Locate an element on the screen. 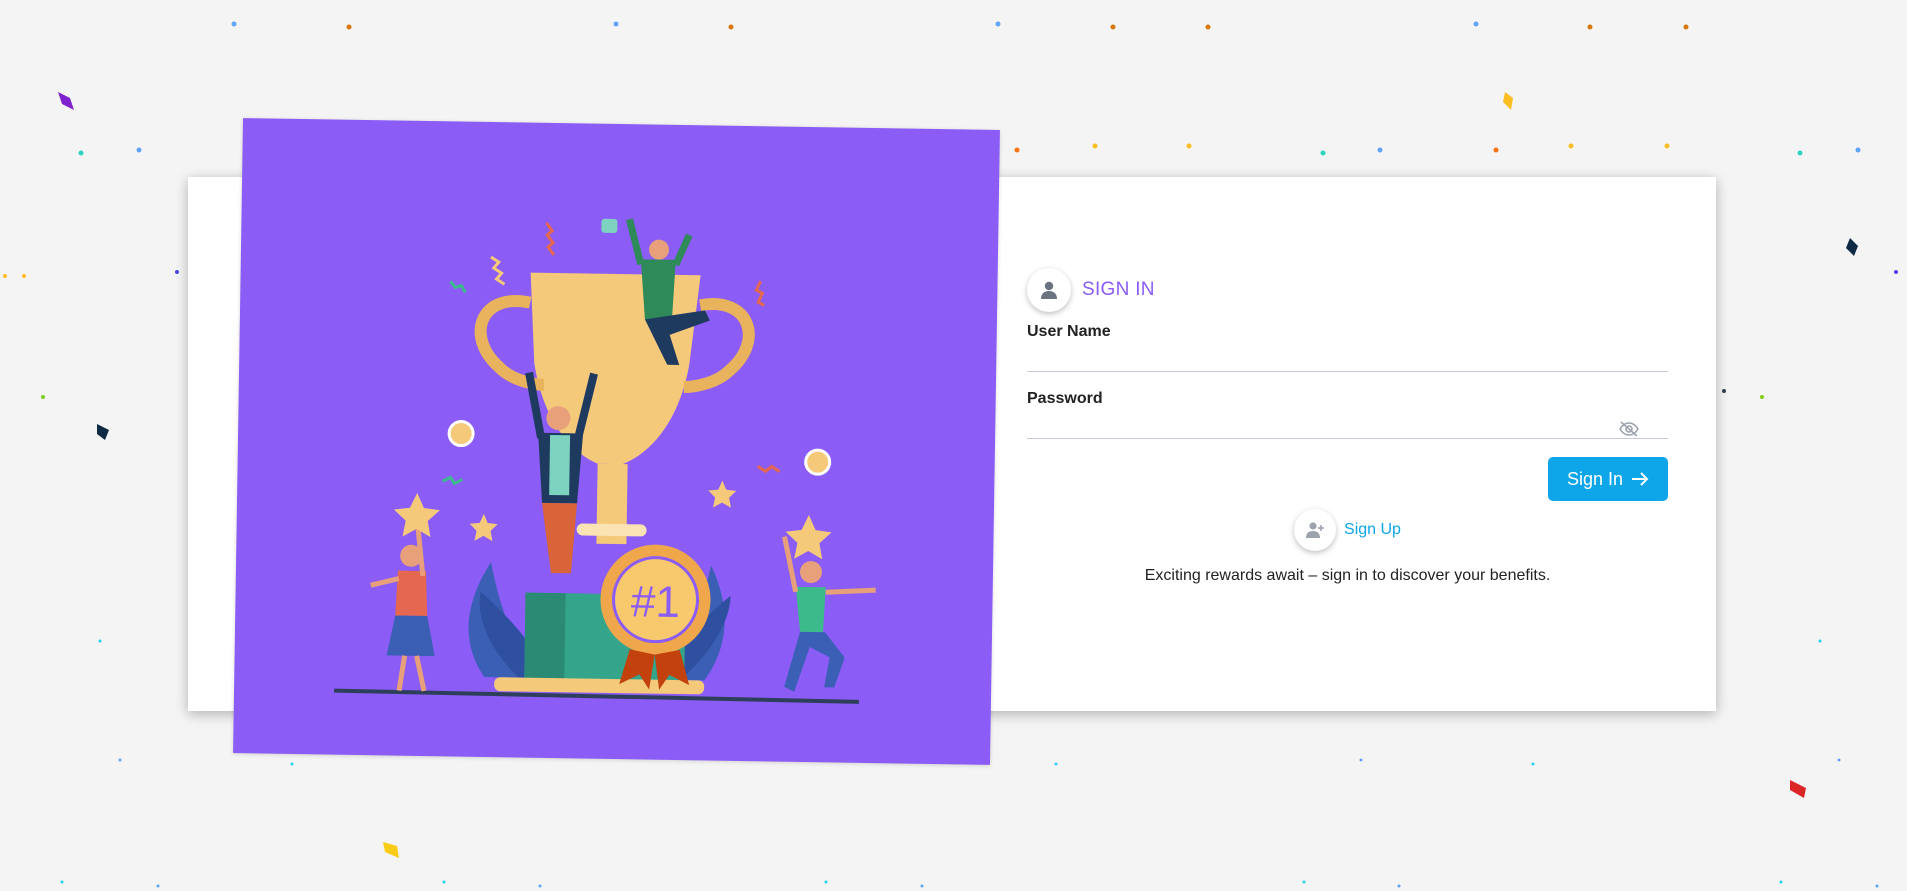 Image resolution: width=1907 pixels, height=891 pixels. user-plus-icon is located at coordinates (1315, 530).